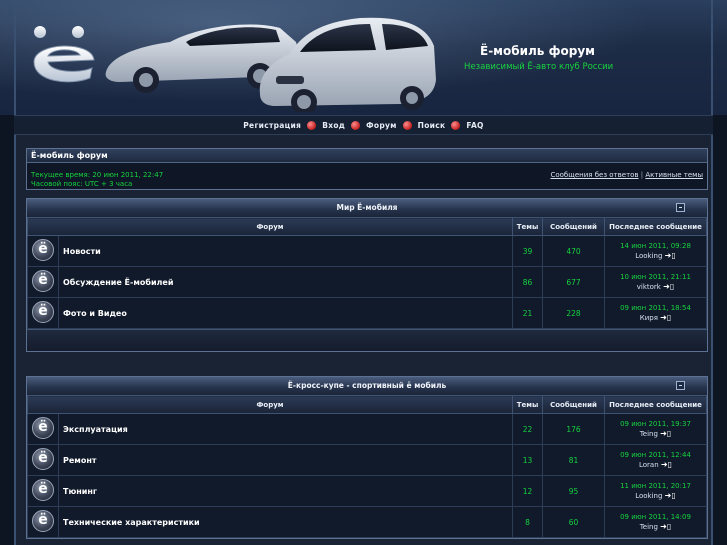  I want to click on forum-link: Новости, so click(285, 251).